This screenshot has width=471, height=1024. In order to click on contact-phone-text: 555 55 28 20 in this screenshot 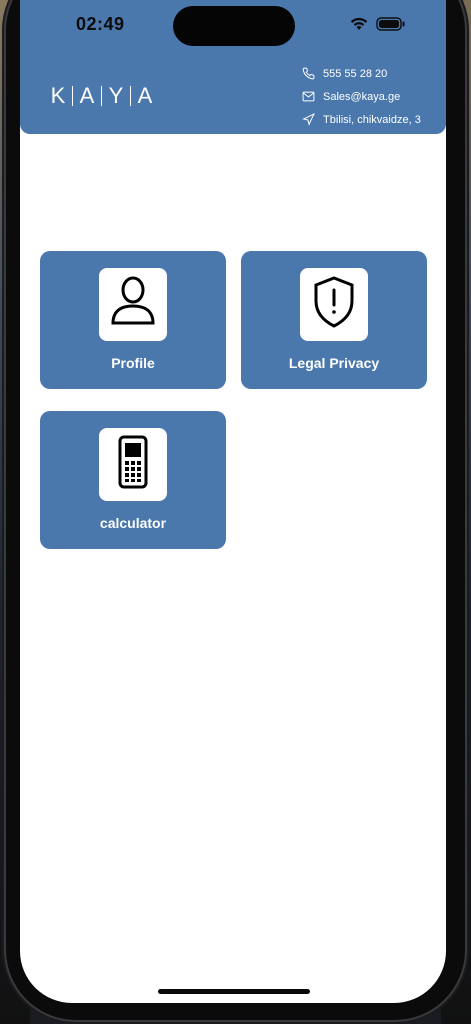, I will do `click(355, 73)`.